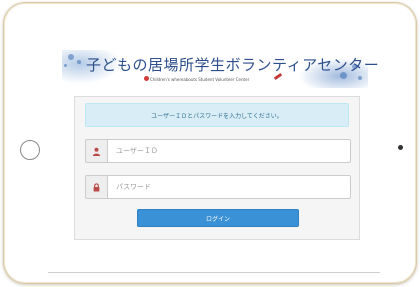 The width and height of the screenshot is (420, 287). What do you see at coordinates (96, 151) in the screenshot?
I see `user-icon` at bounding box center [96, 151].